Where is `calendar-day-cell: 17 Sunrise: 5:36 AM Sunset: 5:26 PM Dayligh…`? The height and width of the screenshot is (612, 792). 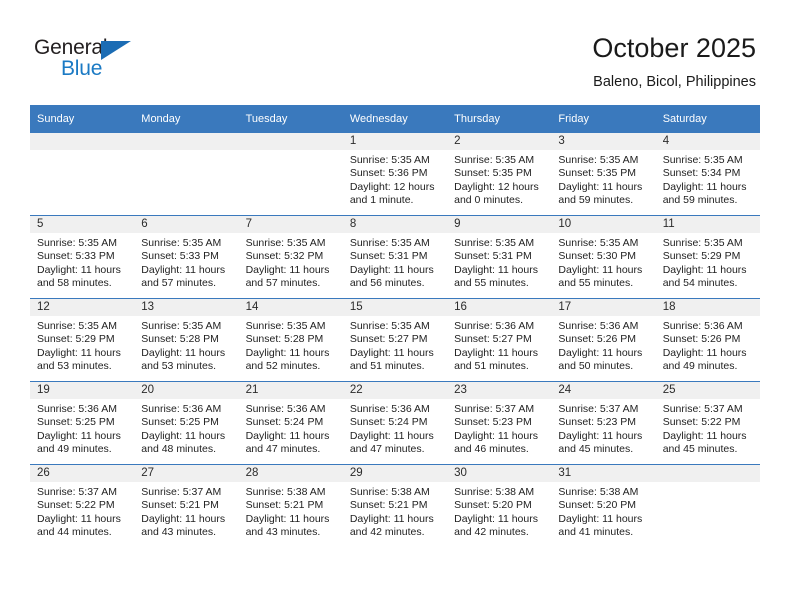
calendar-day-cell: 17 Sunrise: 5:36 AM Sunset: 5:26 PM Dayligh… is located at coordinates (603, 340).